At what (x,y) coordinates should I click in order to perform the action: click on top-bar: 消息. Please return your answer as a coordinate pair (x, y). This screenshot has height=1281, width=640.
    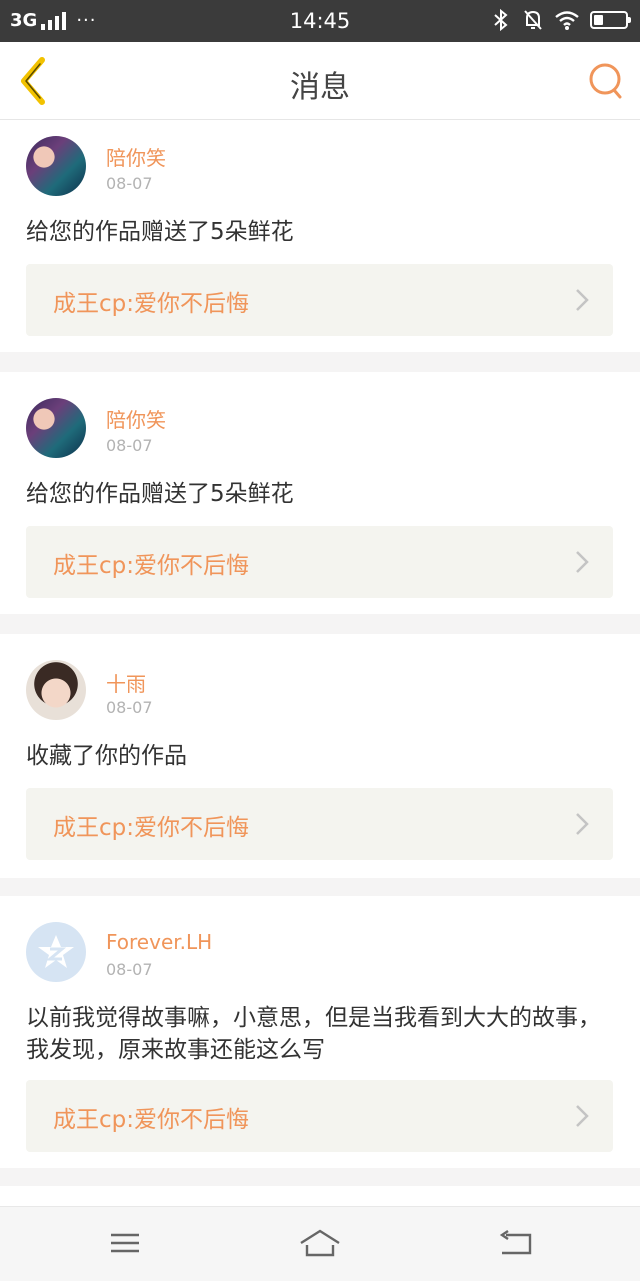
    Looking at the image, I should click on (320, 81).